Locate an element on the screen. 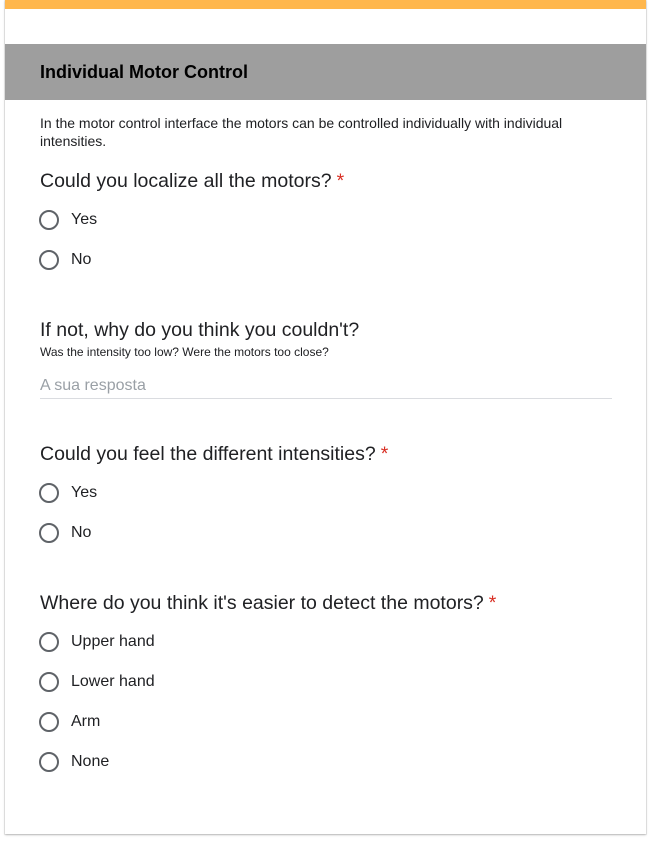 This screenshot has height=841, width=653. question-localize-title: Could you localize all the motors? * is located at coordinates (192, 181).